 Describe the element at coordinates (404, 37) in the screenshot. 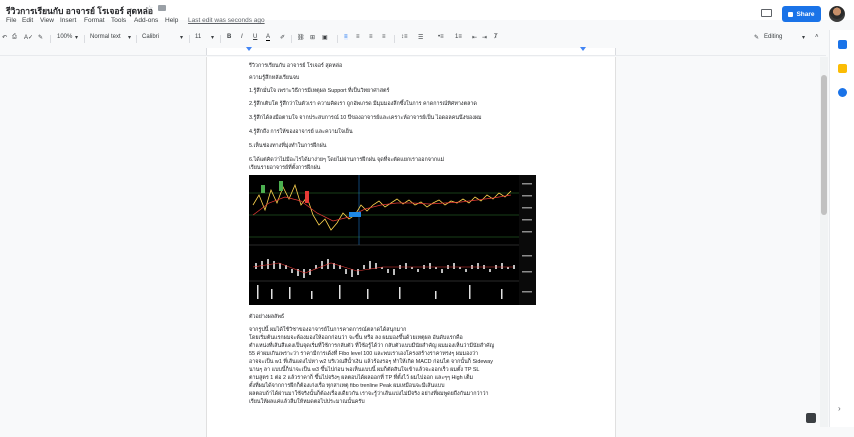

I see `line-spacing-icon: ↕≡` at that location.